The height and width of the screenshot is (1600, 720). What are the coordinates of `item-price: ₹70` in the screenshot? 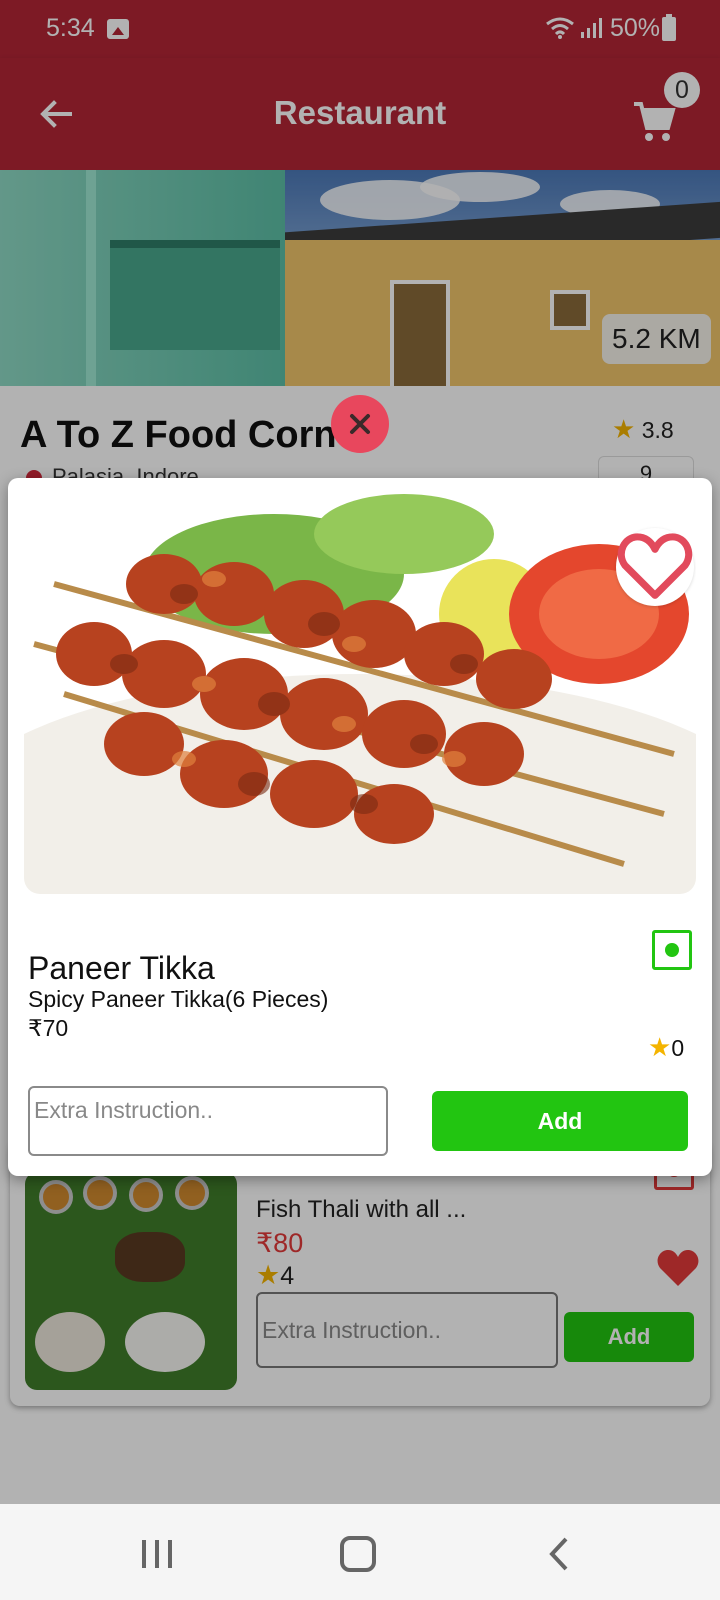 It's located at (48, 1028).